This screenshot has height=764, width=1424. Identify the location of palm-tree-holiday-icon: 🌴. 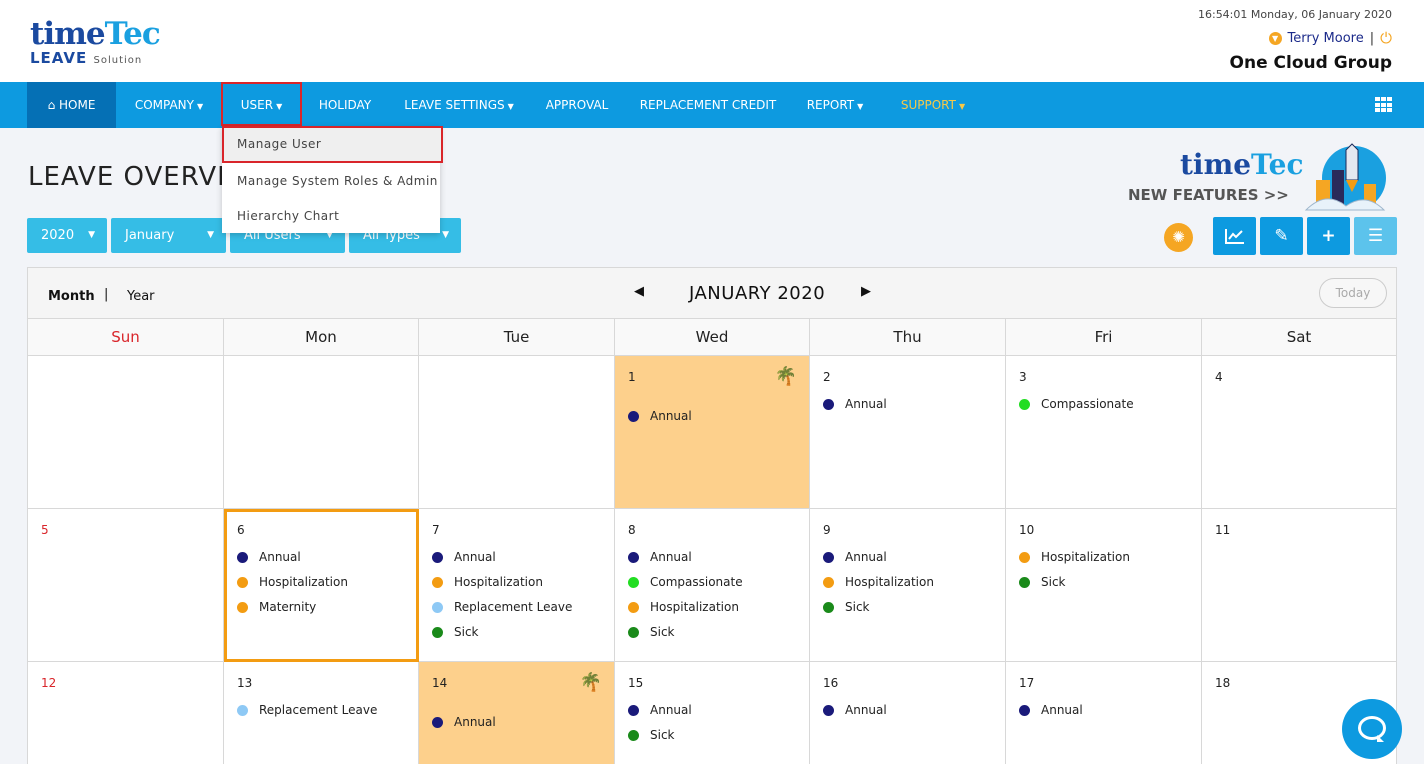
(590, 682).